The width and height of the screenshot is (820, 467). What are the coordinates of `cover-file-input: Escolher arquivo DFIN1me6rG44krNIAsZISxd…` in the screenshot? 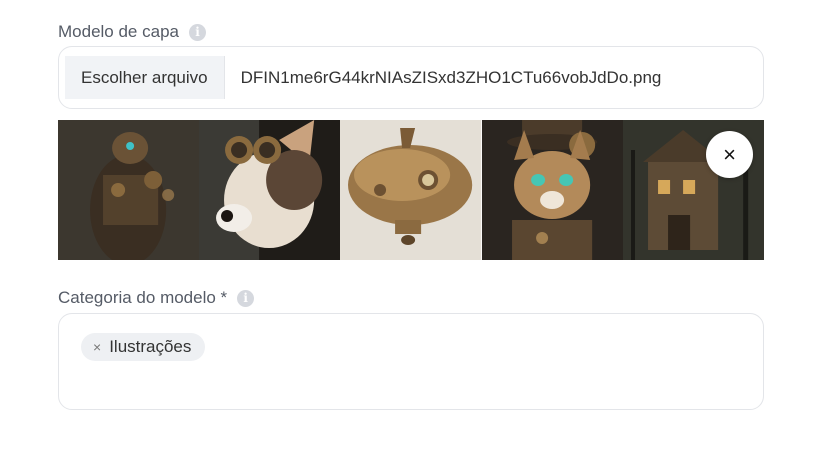 It's located at (411, 77).